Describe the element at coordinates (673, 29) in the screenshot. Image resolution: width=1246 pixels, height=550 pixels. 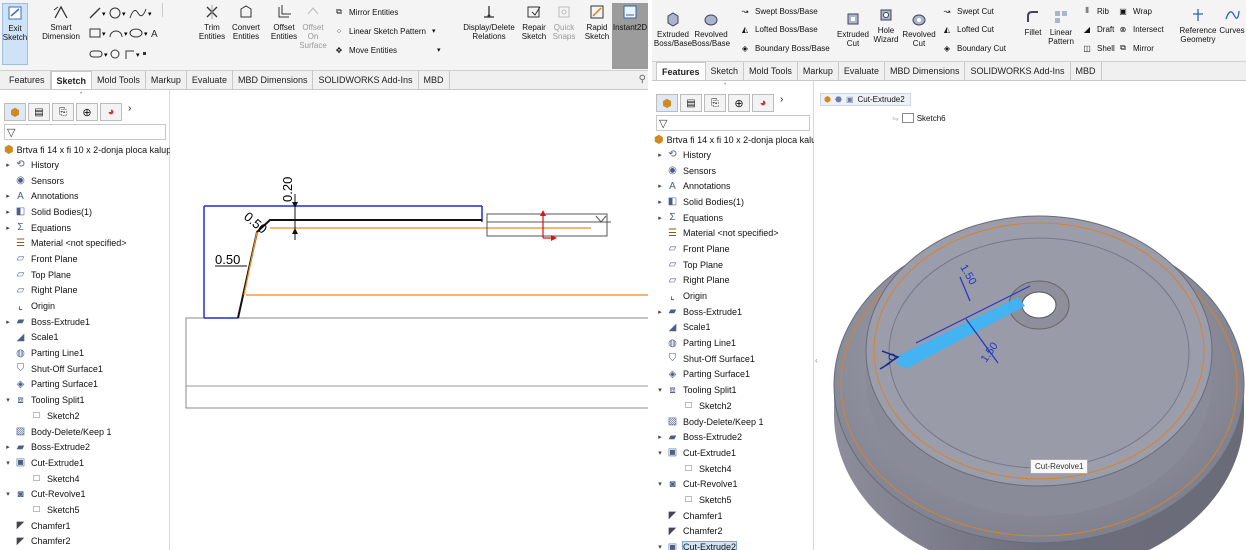
I see `extruded-boss-button: Extruded Boss/Base` at that location.